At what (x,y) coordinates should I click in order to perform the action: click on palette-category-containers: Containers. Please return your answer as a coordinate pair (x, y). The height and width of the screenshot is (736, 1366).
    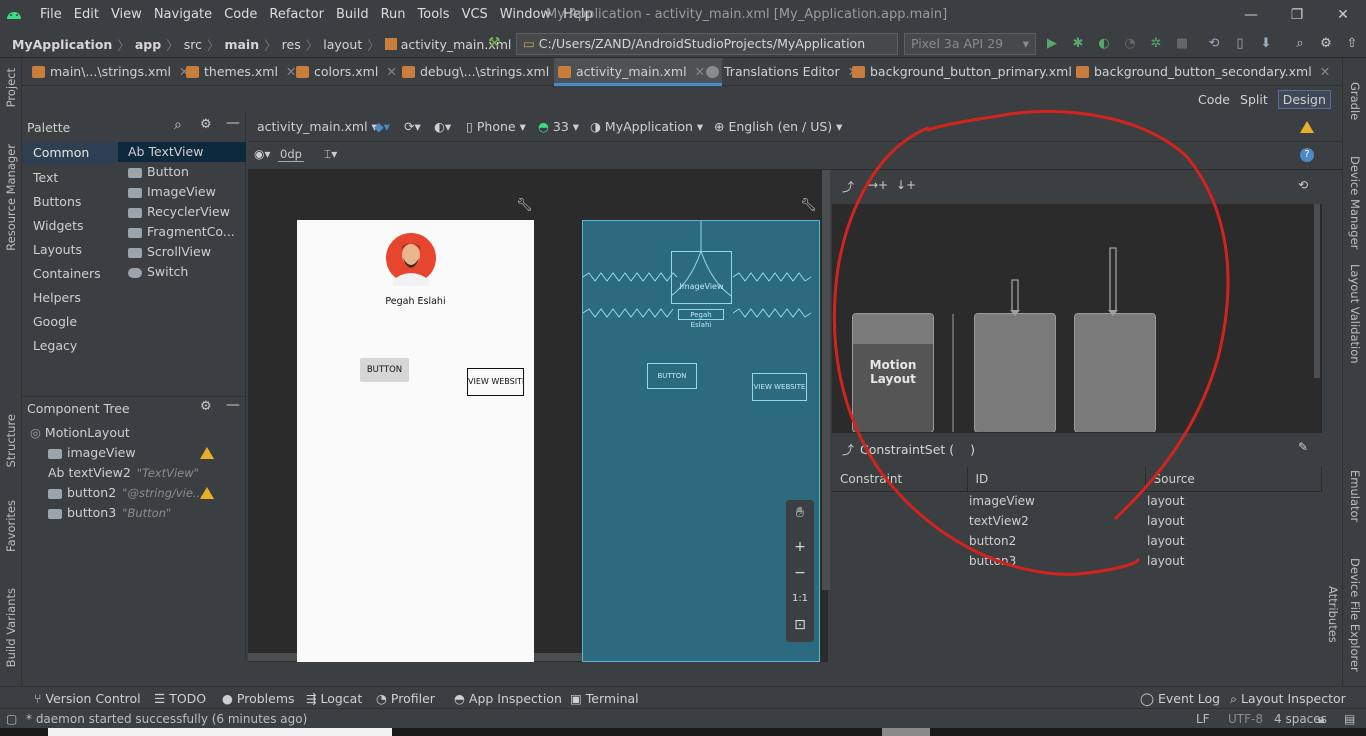
    Looking at the image, I should click on (67, 273).